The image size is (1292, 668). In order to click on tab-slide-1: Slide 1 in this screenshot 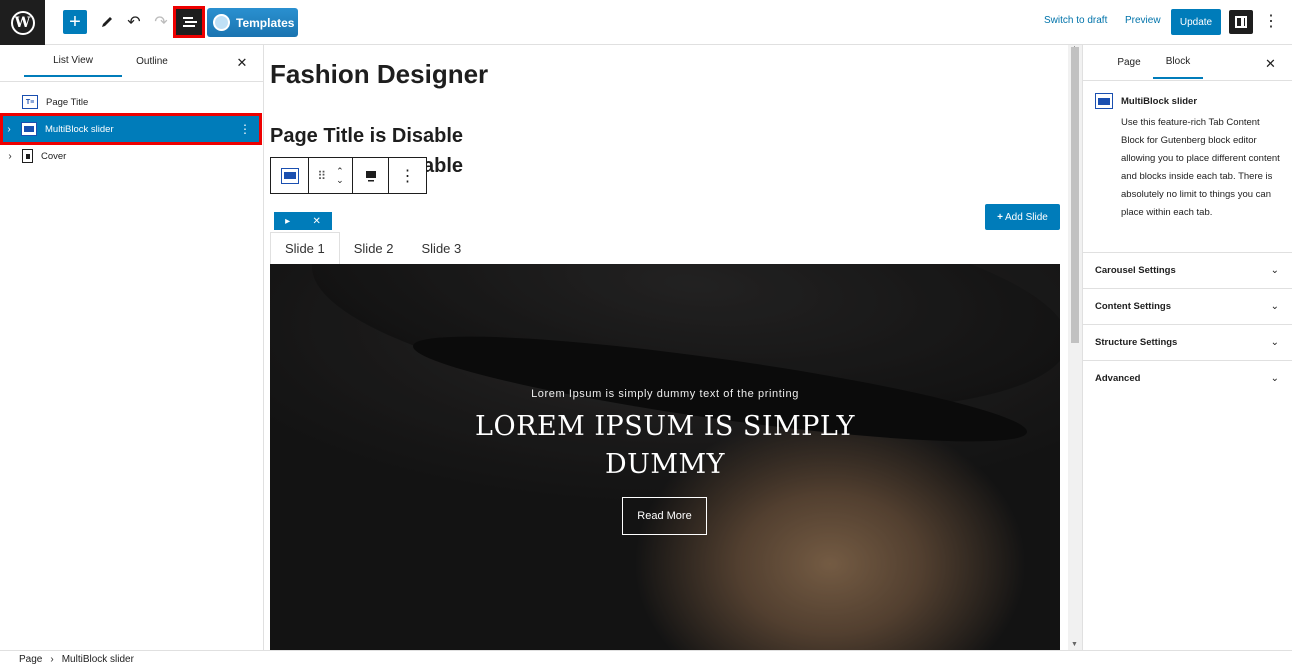, I will do `click(305, 248)`.